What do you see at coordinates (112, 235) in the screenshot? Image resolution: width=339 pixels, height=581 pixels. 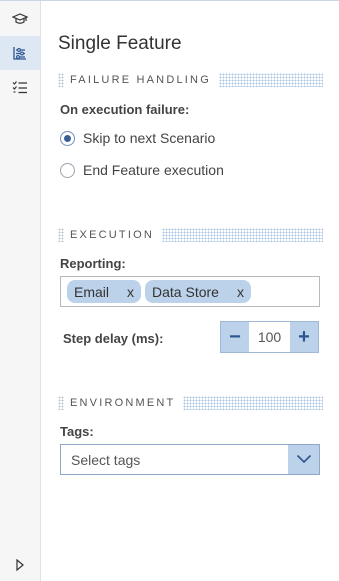 I see `section-title: EXECUTION` at bounding box center [112, 235].